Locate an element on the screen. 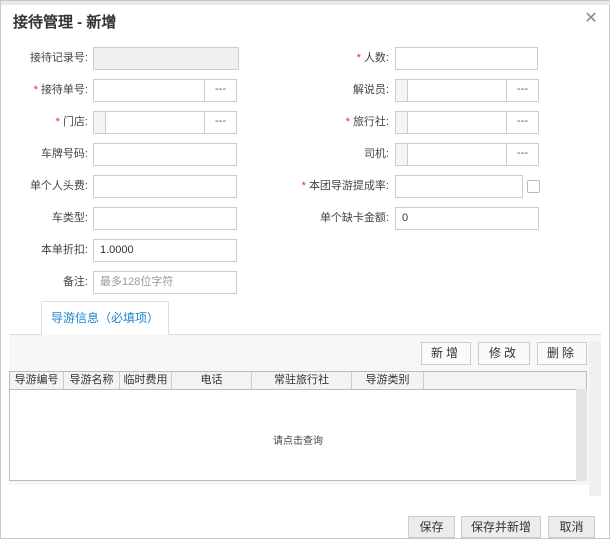 This screenshot has width=610, height=539. column-header: 电话 is located at coordinates (212, 380).